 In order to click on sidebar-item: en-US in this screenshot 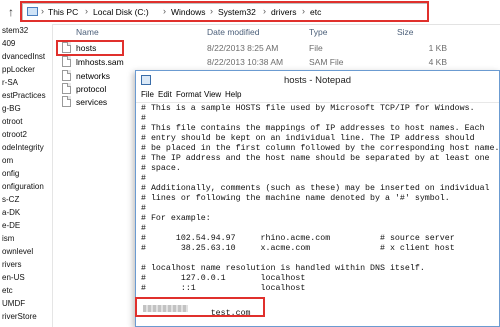, I will do `click(26, 277)`.